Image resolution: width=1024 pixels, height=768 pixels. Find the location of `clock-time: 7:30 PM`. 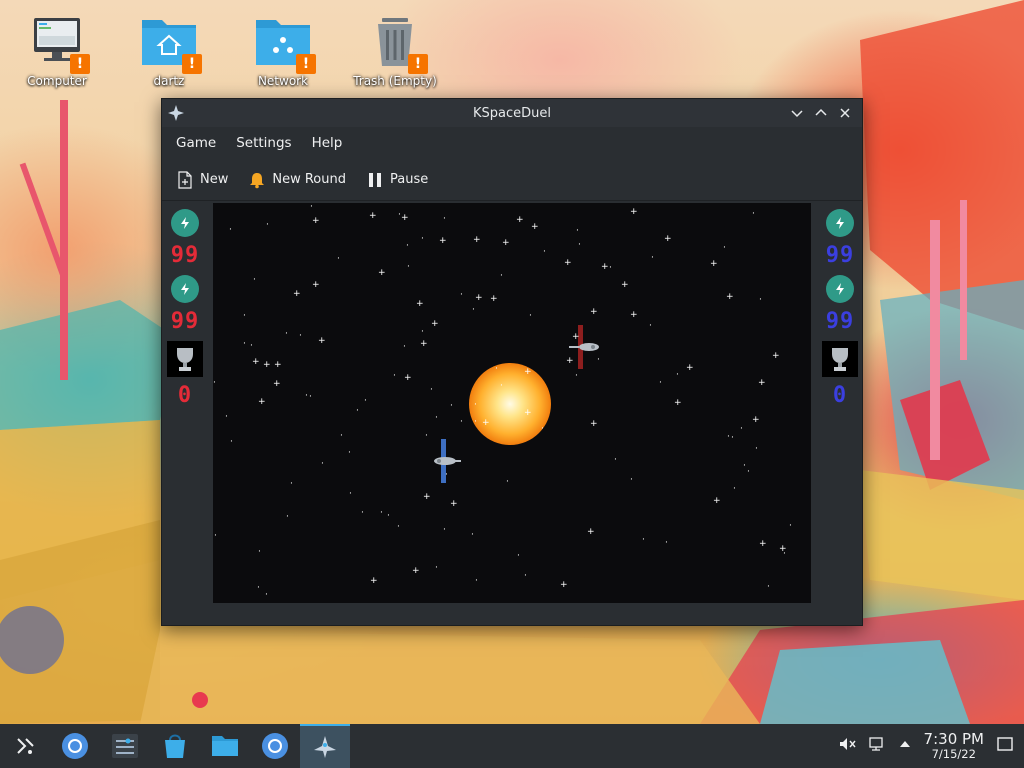

clock-time: 7:30 PM is located at coordinates (953, 739).